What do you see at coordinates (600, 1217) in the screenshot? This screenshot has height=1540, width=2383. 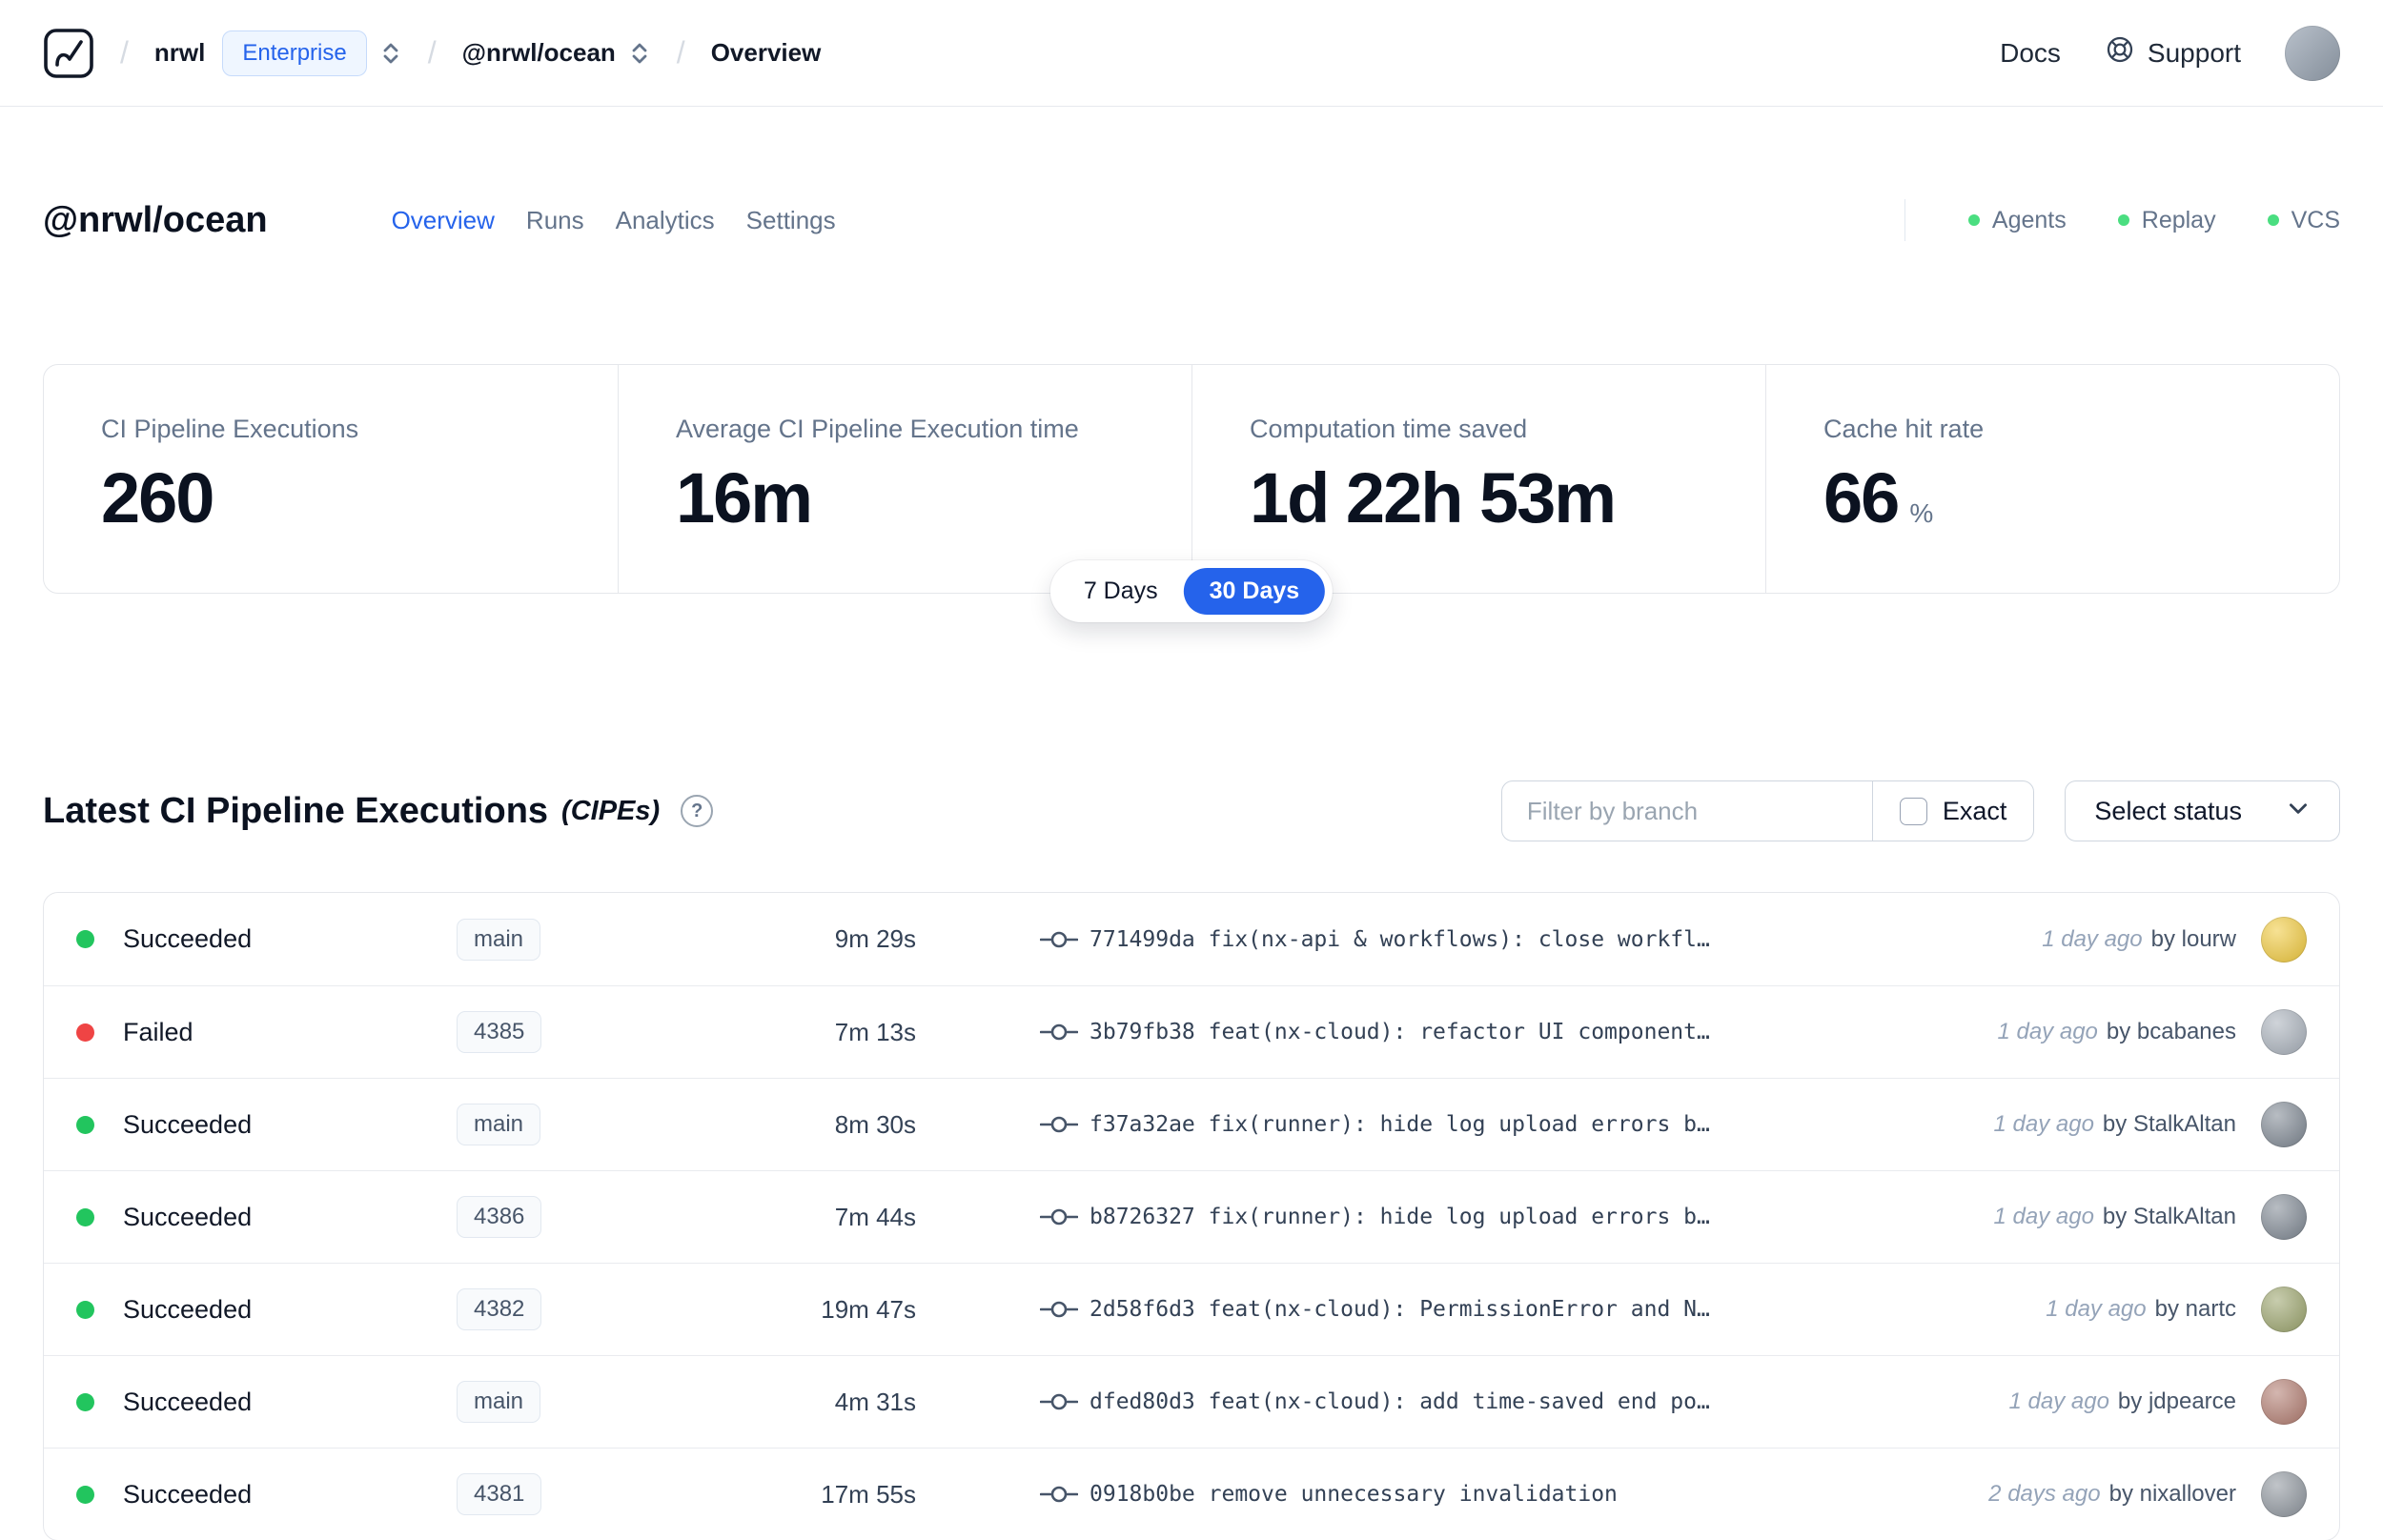 I see `branch-cell: 4386` at bounding box center [600, 1217].